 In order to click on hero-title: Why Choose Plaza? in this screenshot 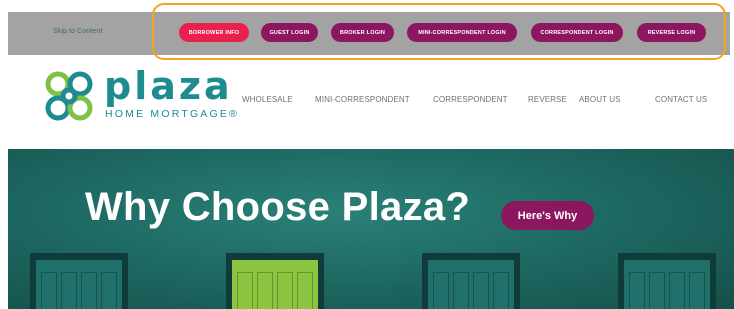, I will do `click(278, 207)`.